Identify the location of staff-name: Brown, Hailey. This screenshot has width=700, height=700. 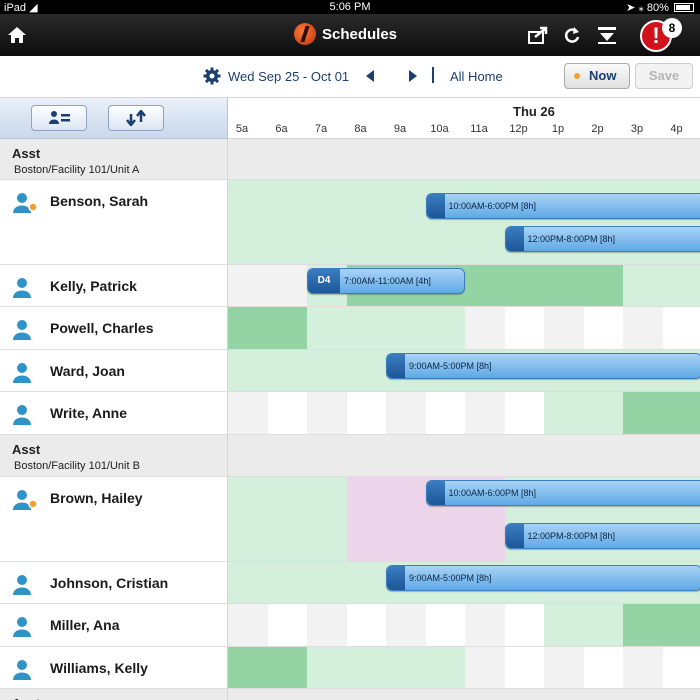
(96, 498).